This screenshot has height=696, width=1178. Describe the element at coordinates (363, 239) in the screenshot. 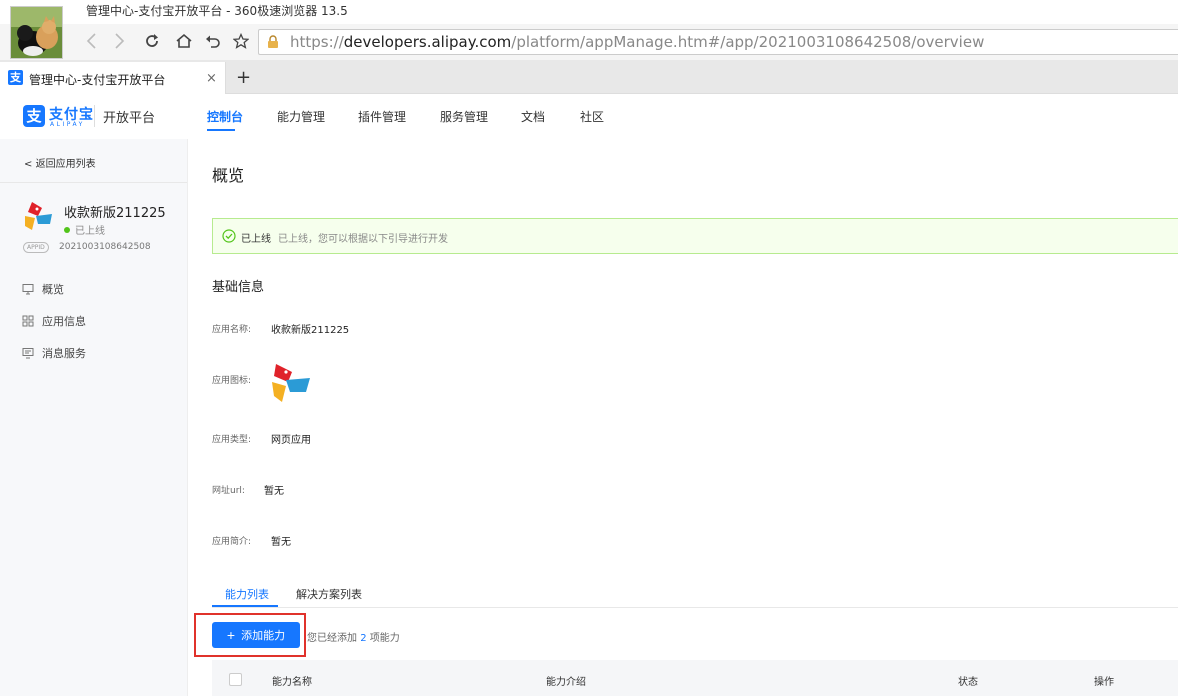

I see `alert-description: 已上线，您可以根据以下引导进行开发` at that location.